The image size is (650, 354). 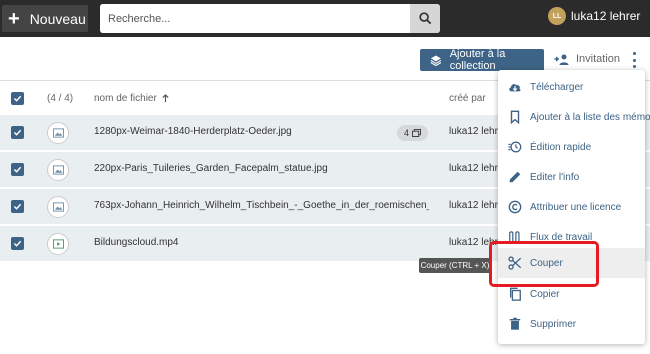 What do you see at coordinates (544, 264) in the screenshot?
I see `cut-highlight-box` at bounding box center [544, 264].